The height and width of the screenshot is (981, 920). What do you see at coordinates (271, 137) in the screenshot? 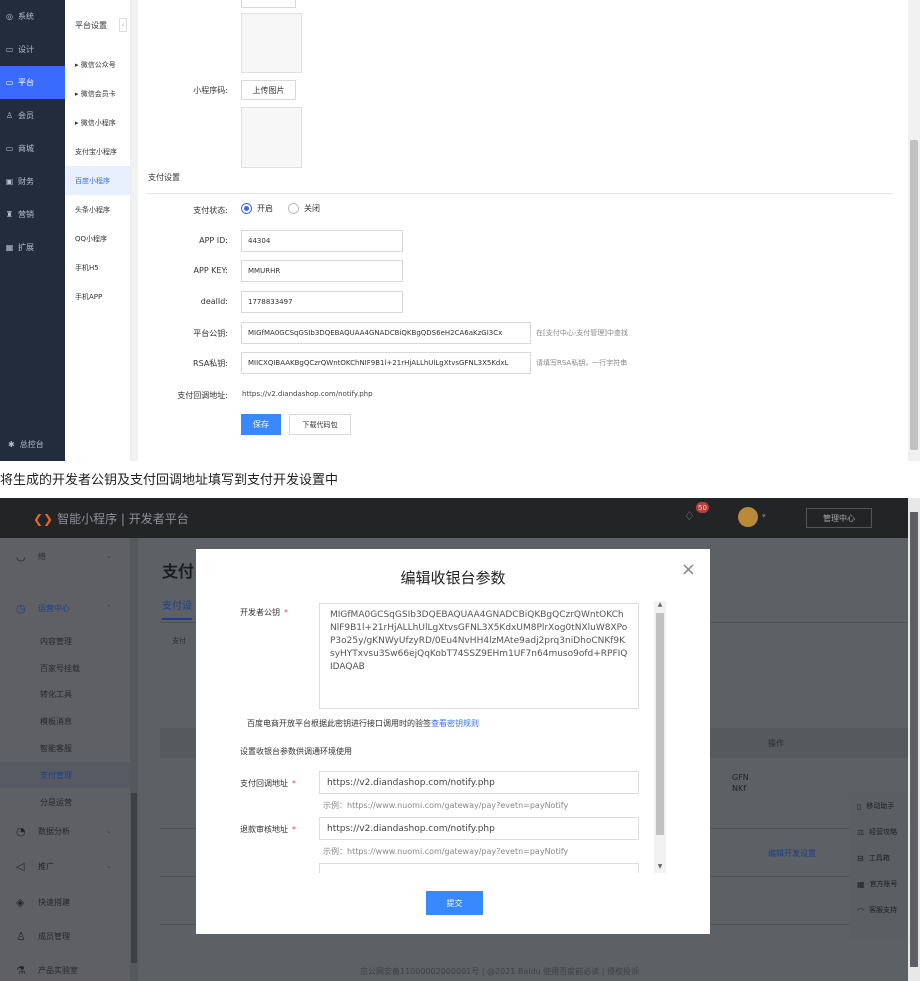
I see `mini-code-preview` at bounding box center [271, 137].